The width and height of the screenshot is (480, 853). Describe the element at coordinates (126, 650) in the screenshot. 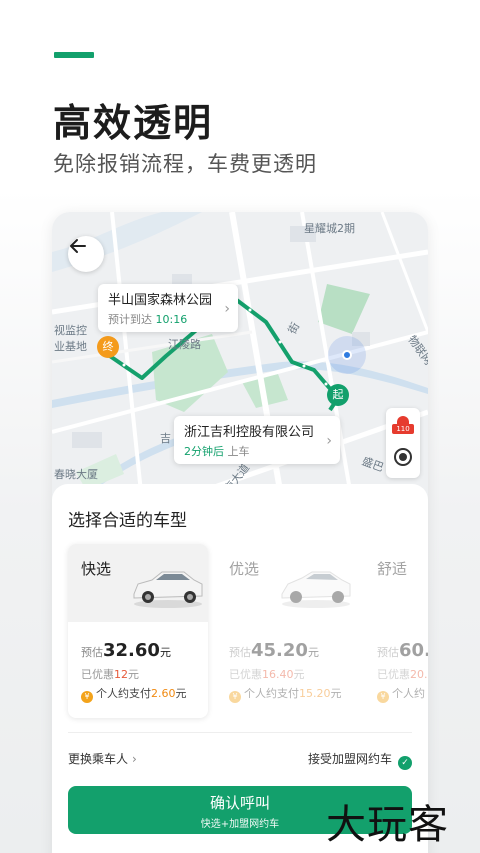

I see `estimated-price: 预估32.60元` at that location.